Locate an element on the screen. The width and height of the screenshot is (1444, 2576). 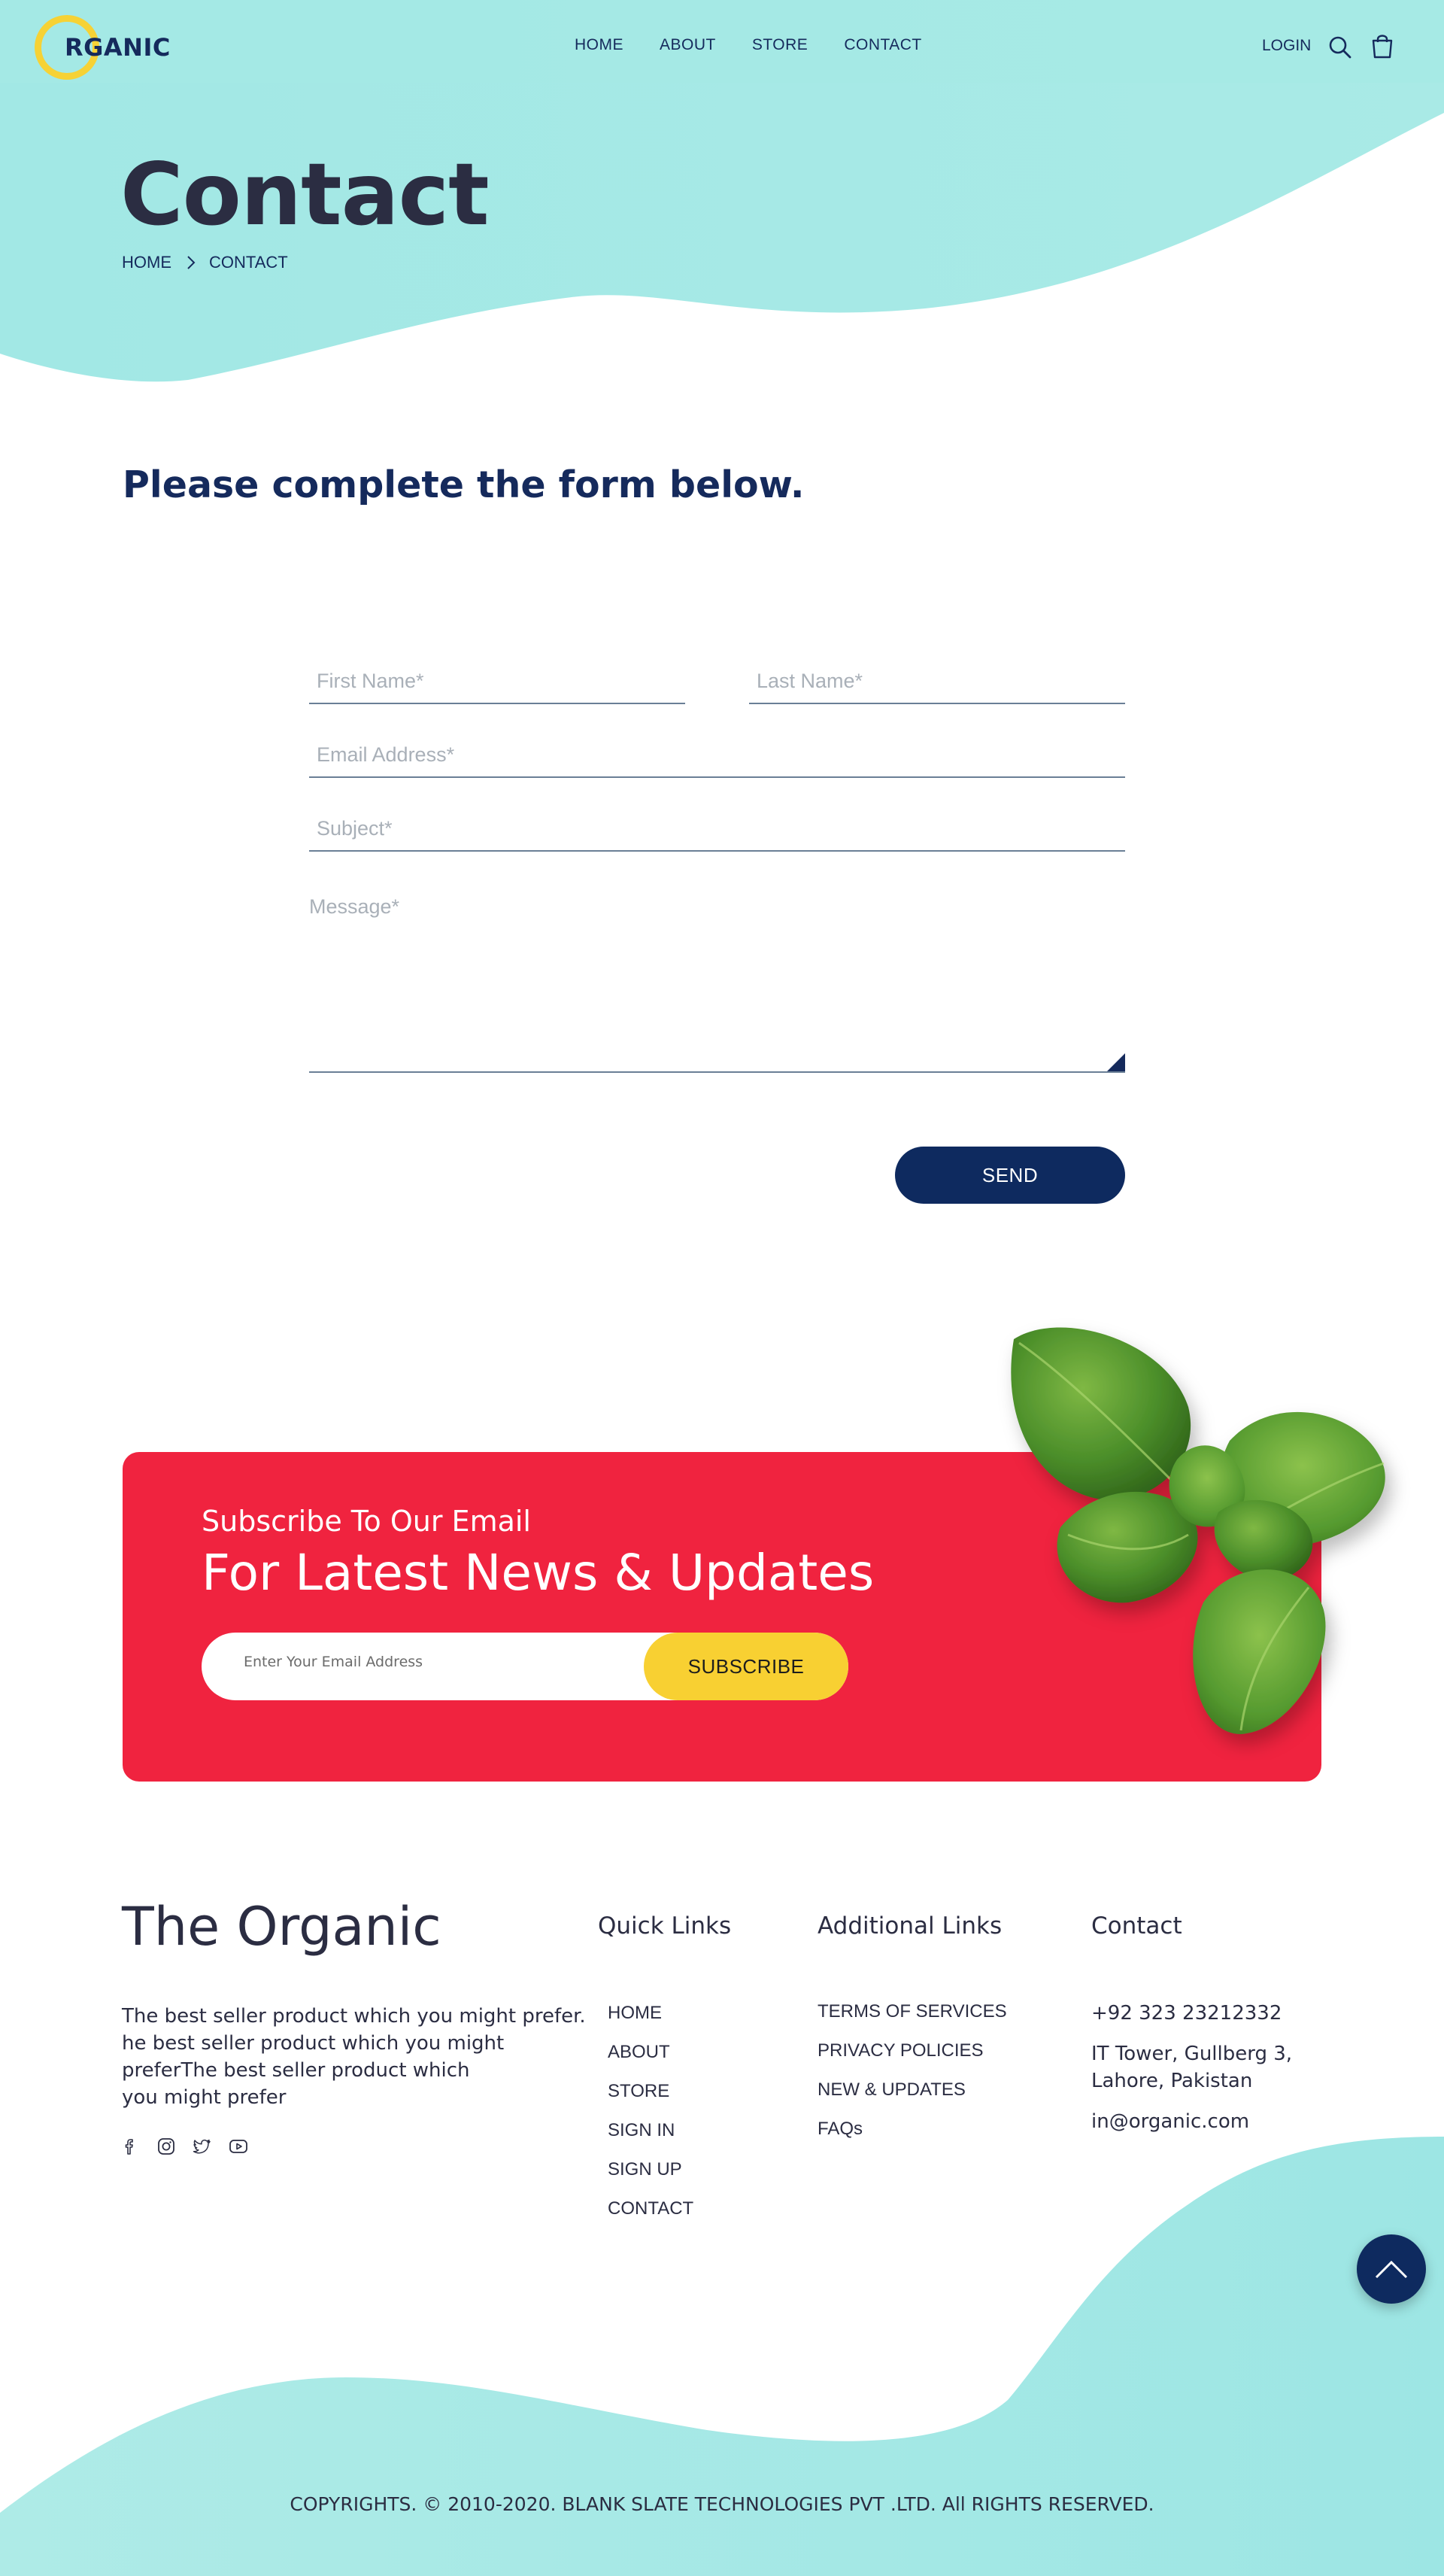
login-link: LOGIN is located at coordinates (1286, 46).